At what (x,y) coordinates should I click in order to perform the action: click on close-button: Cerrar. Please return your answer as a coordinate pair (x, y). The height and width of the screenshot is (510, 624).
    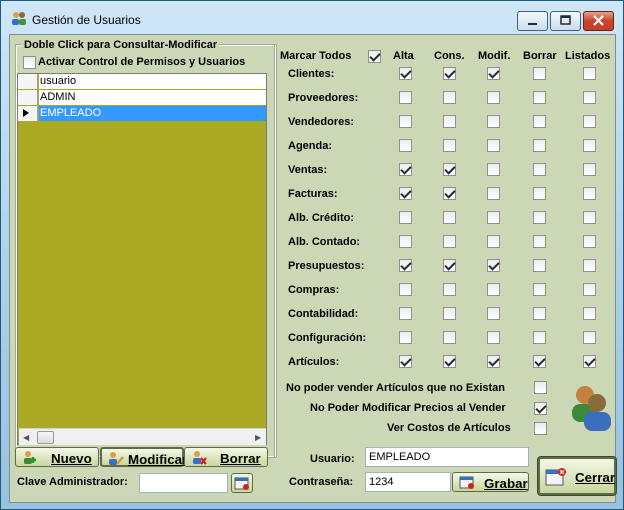
    Looking at the image, I should click on (577, 476).